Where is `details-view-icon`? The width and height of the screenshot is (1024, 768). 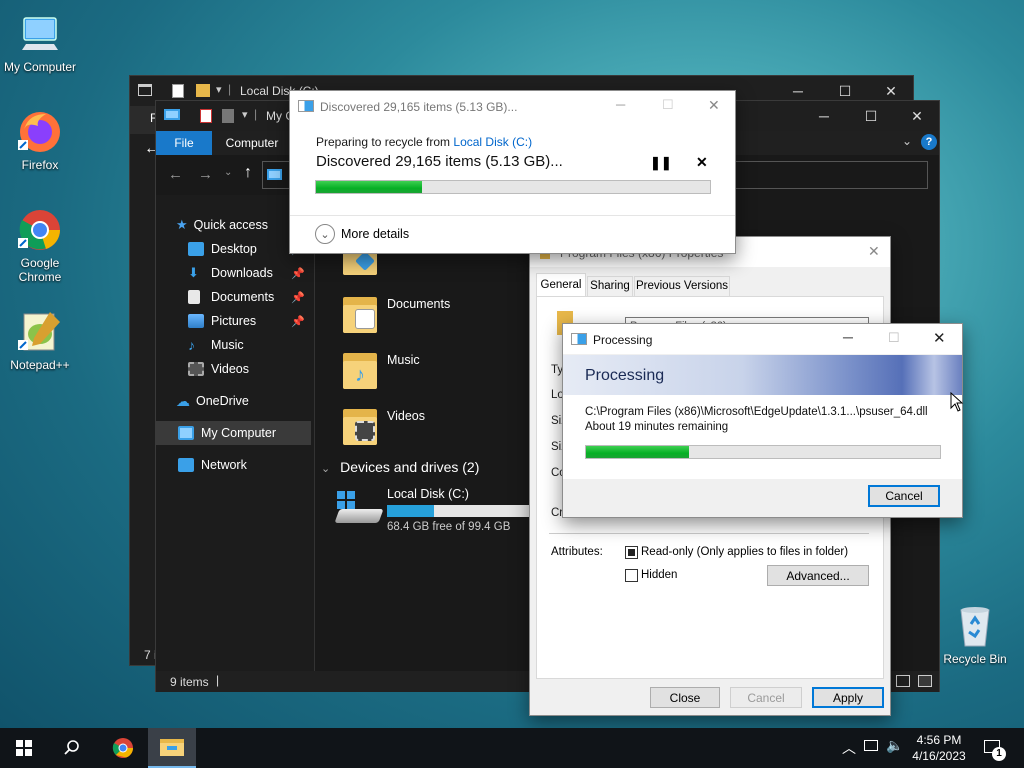 details-view-icon is located at coordinates (903, 681).